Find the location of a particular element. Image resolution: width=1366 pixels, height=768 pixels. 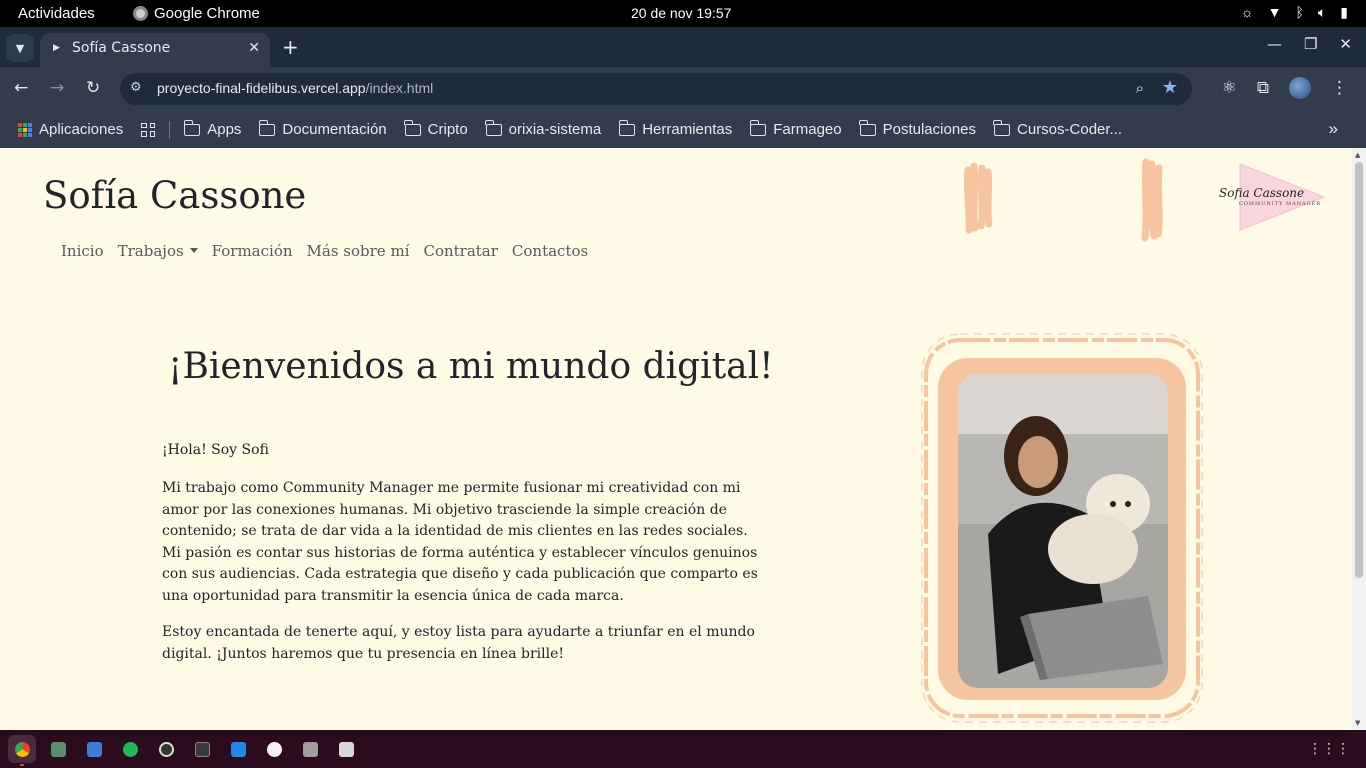

text-editor-icon is located at coordinates (94, 749).